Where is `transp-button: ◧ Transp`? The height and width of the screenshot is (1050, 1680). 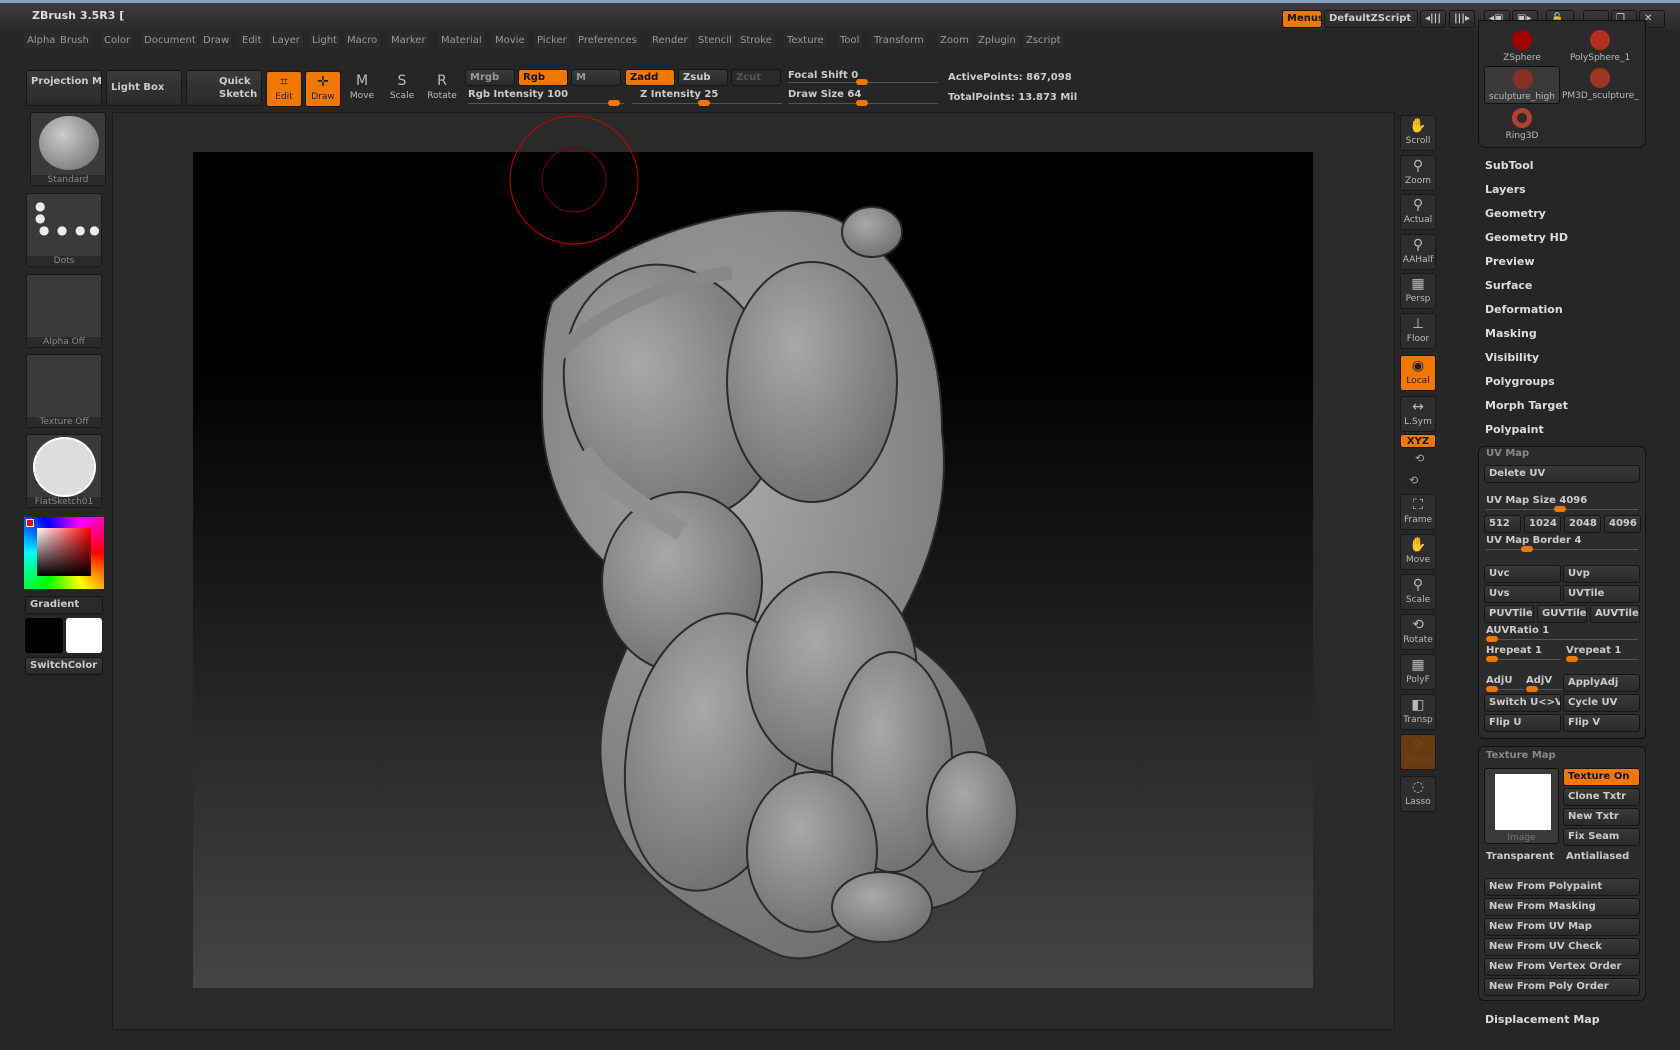
transp-button: ◧ Transp is located at coordinates (1418, 712).